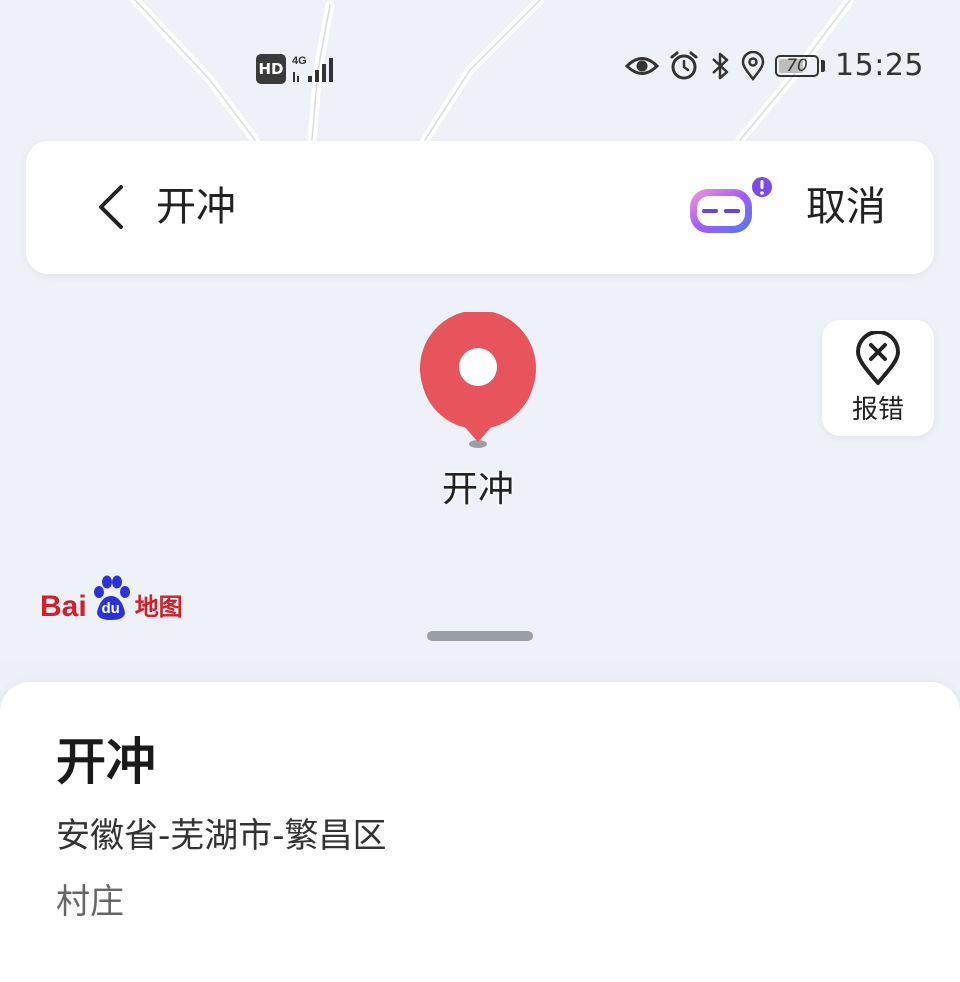 This screenshot has width=960, height=982. Describe the element at coordinates (221, 836) in the screenshot. I see `place-address: 安徽省-芜湖市-繁昌区` at that location.